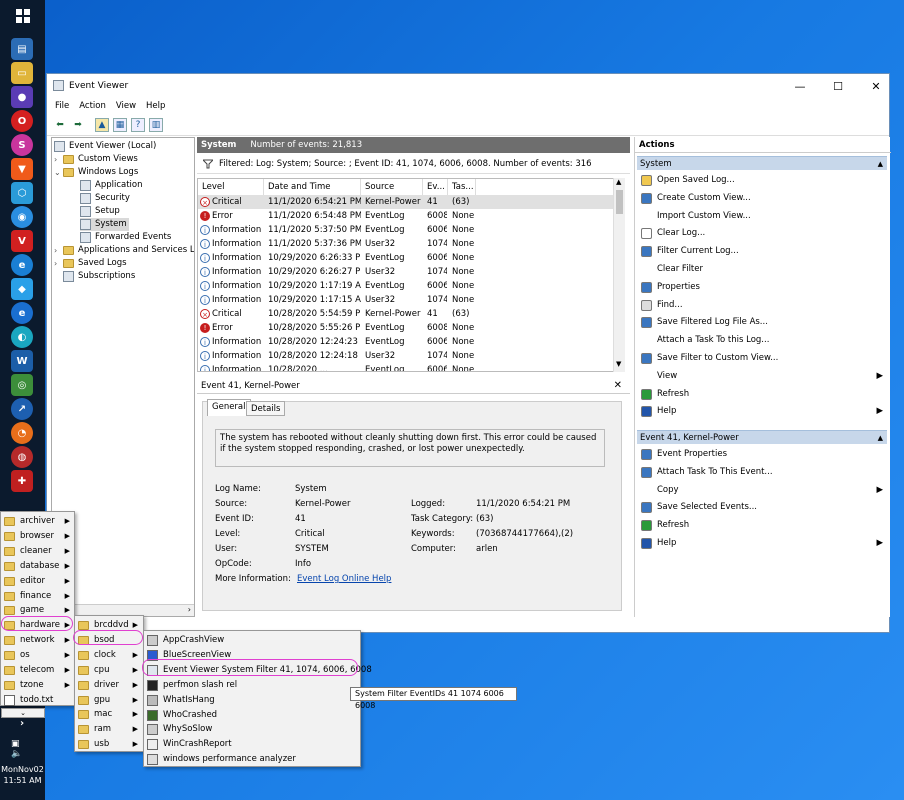 This screenshot has width=904, height=800. I want to click on menu-item: perfmon slash rel, so click(252, 685).